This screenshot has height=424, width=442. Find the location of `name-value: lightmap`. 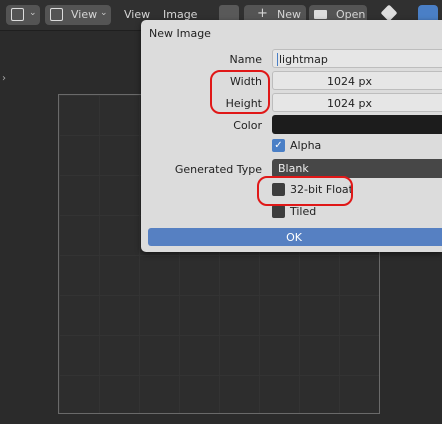

name-value: lightmap is located at coordinates (302, 59).